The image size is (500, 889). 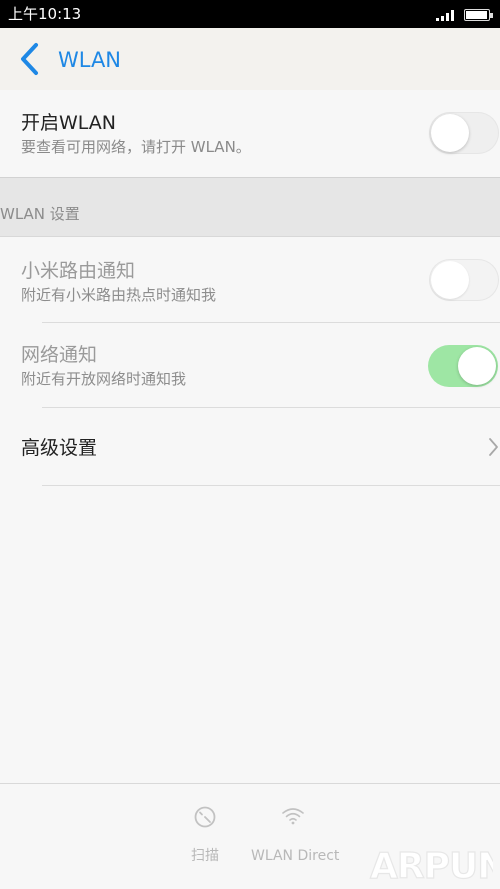 I want to click on section-header: WLAN 设置, so click(x=250, y=207).